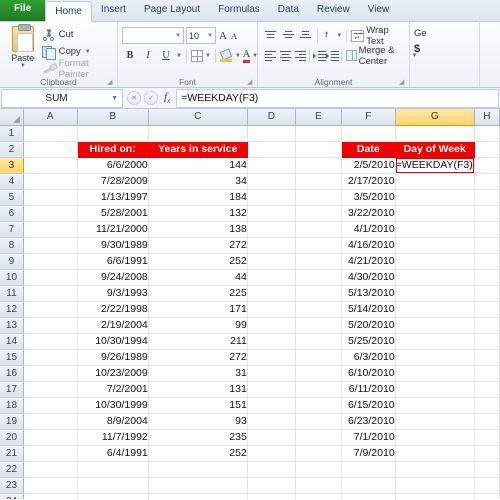  I want to click on cell-G19, so click(435, 421).